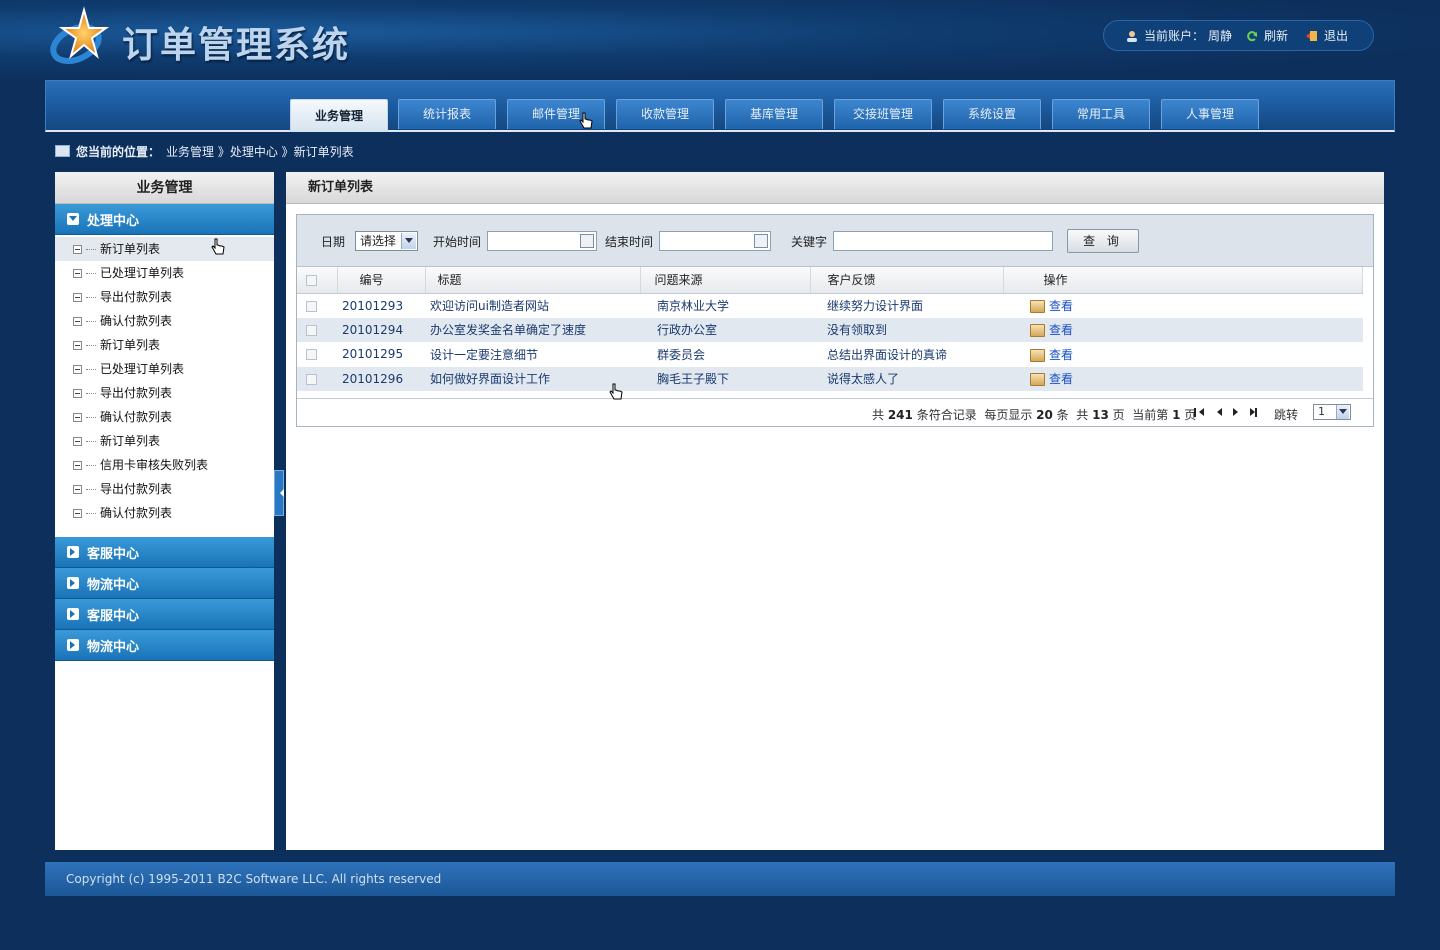 This screenshot has width=1440, height=950. Describe the element at coordinates (830, 378) in the screenshot. I see `table-row: 20101296 如何做好界面设计工作 胸毛王子殿下 说得太感人了 查看` at that location.